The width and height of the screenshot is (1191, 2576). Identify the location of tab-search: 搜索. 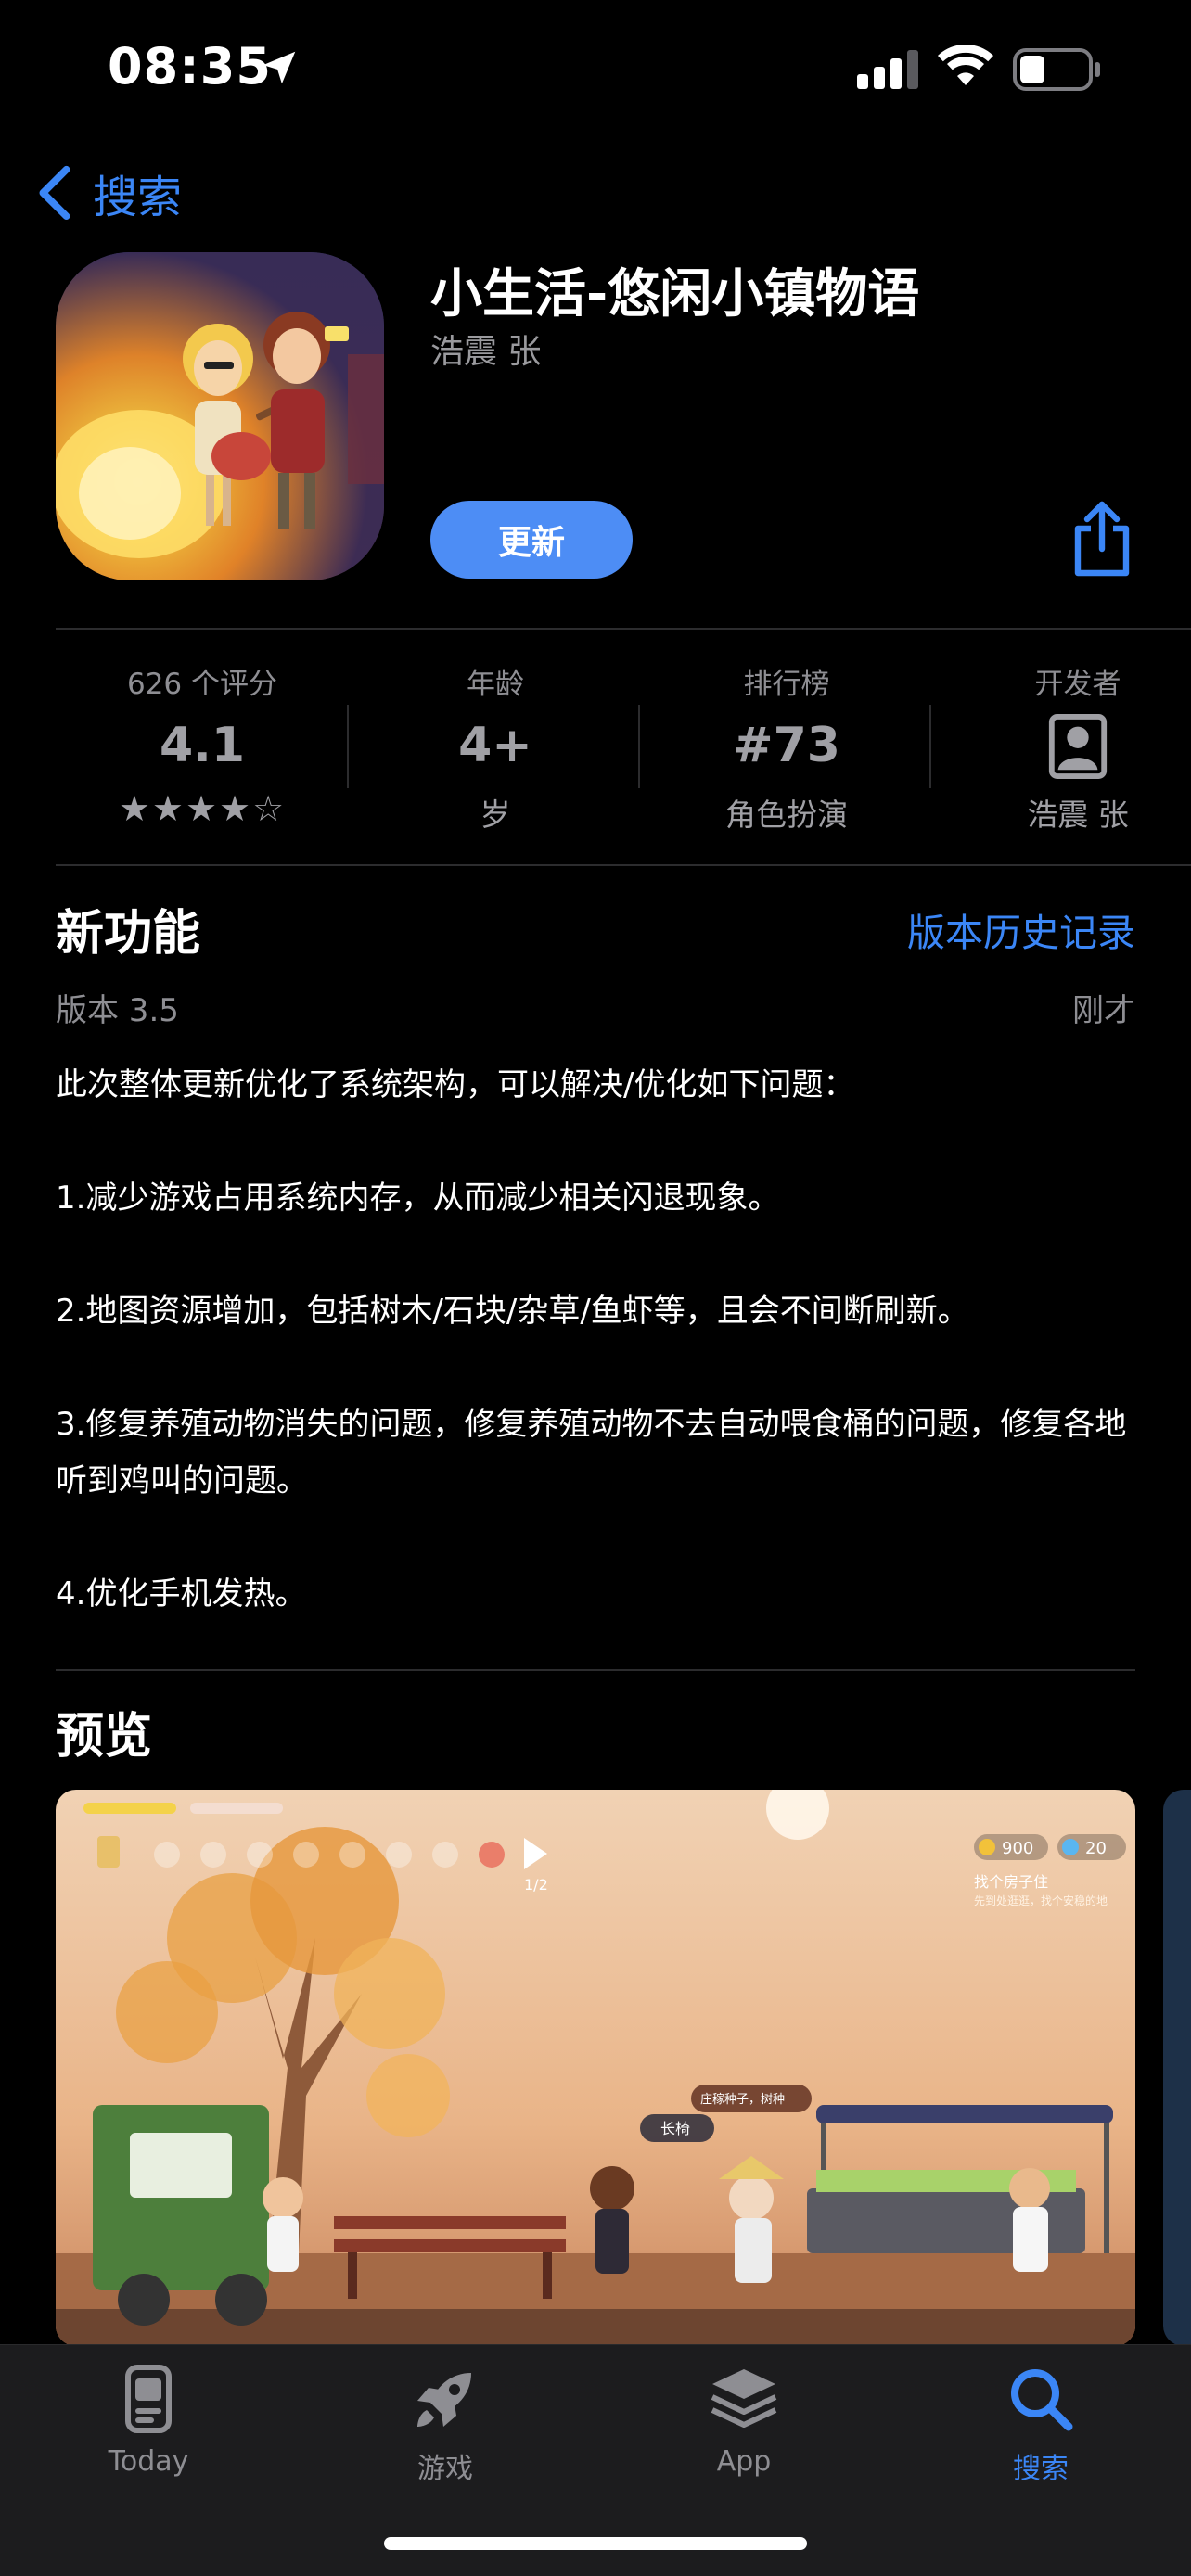
(1040, 2432).